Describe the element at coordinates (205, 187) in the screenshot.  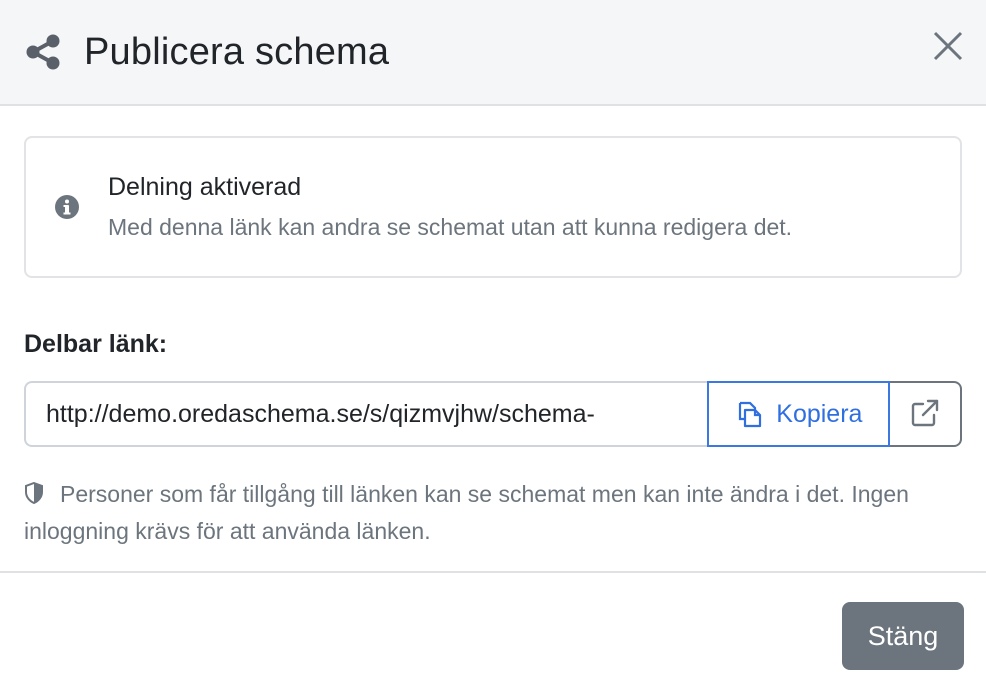
I see `info-title: Delning aktiverad` at that location.